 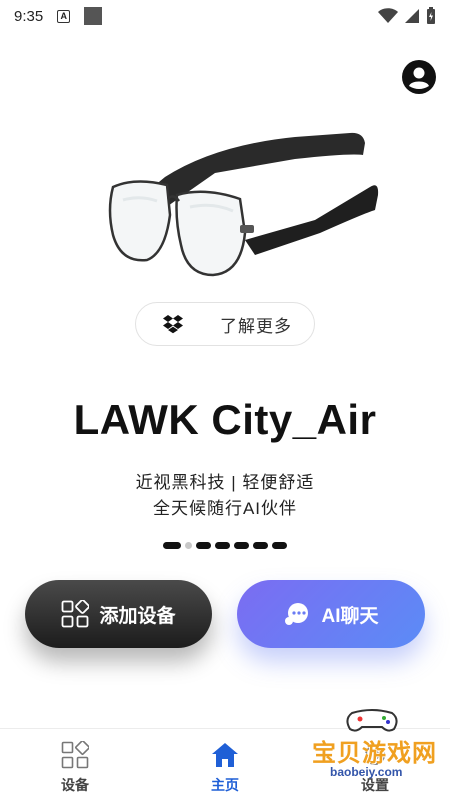 I want to click on battery-icon, so click(x=431, y=15).